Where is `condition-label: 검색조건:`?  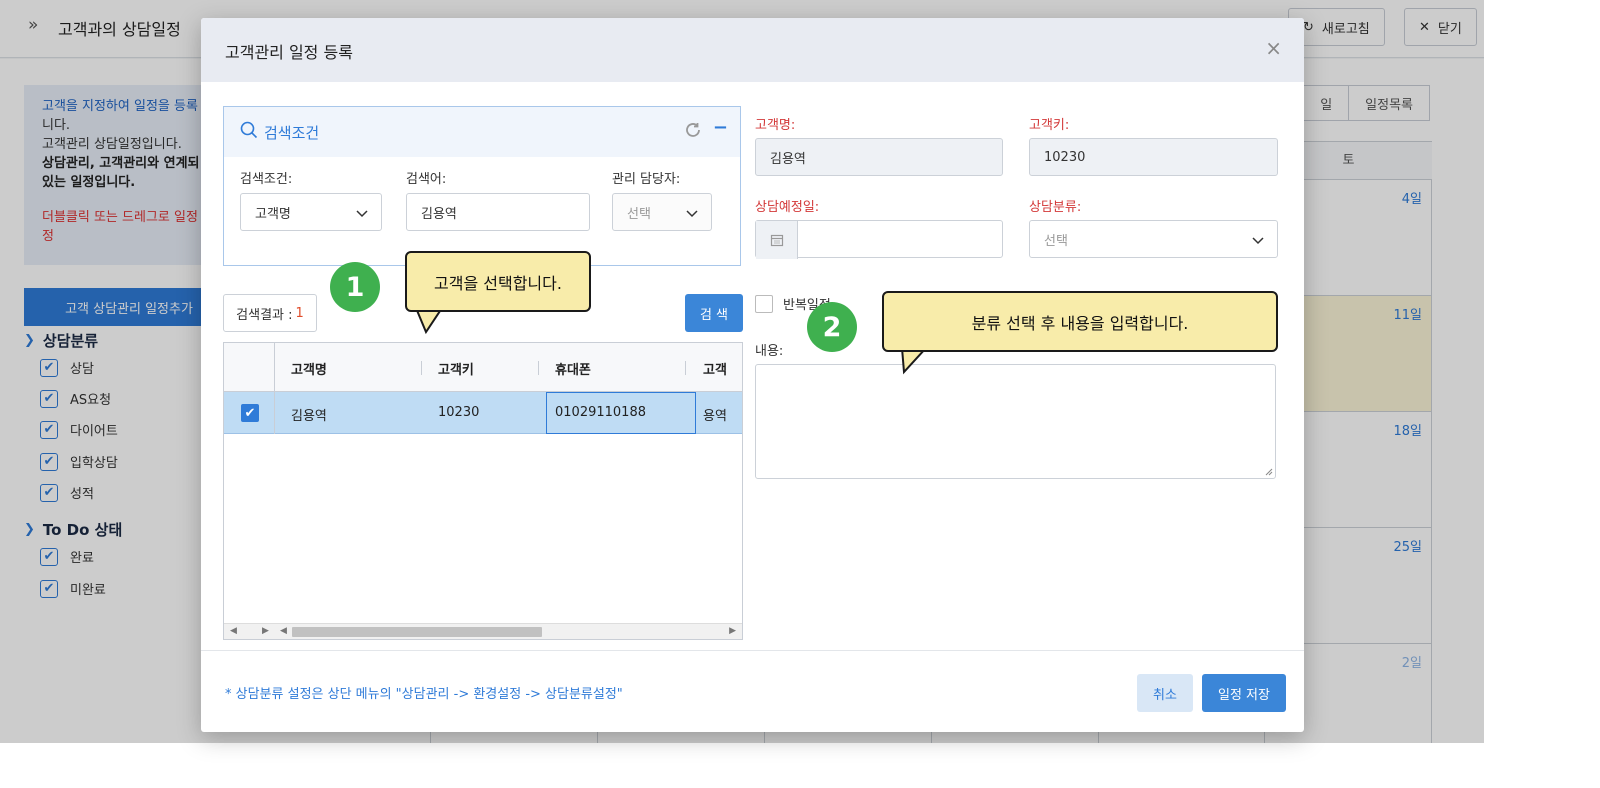 condition-label: 검색조건: is located at coordinates (266, 179).